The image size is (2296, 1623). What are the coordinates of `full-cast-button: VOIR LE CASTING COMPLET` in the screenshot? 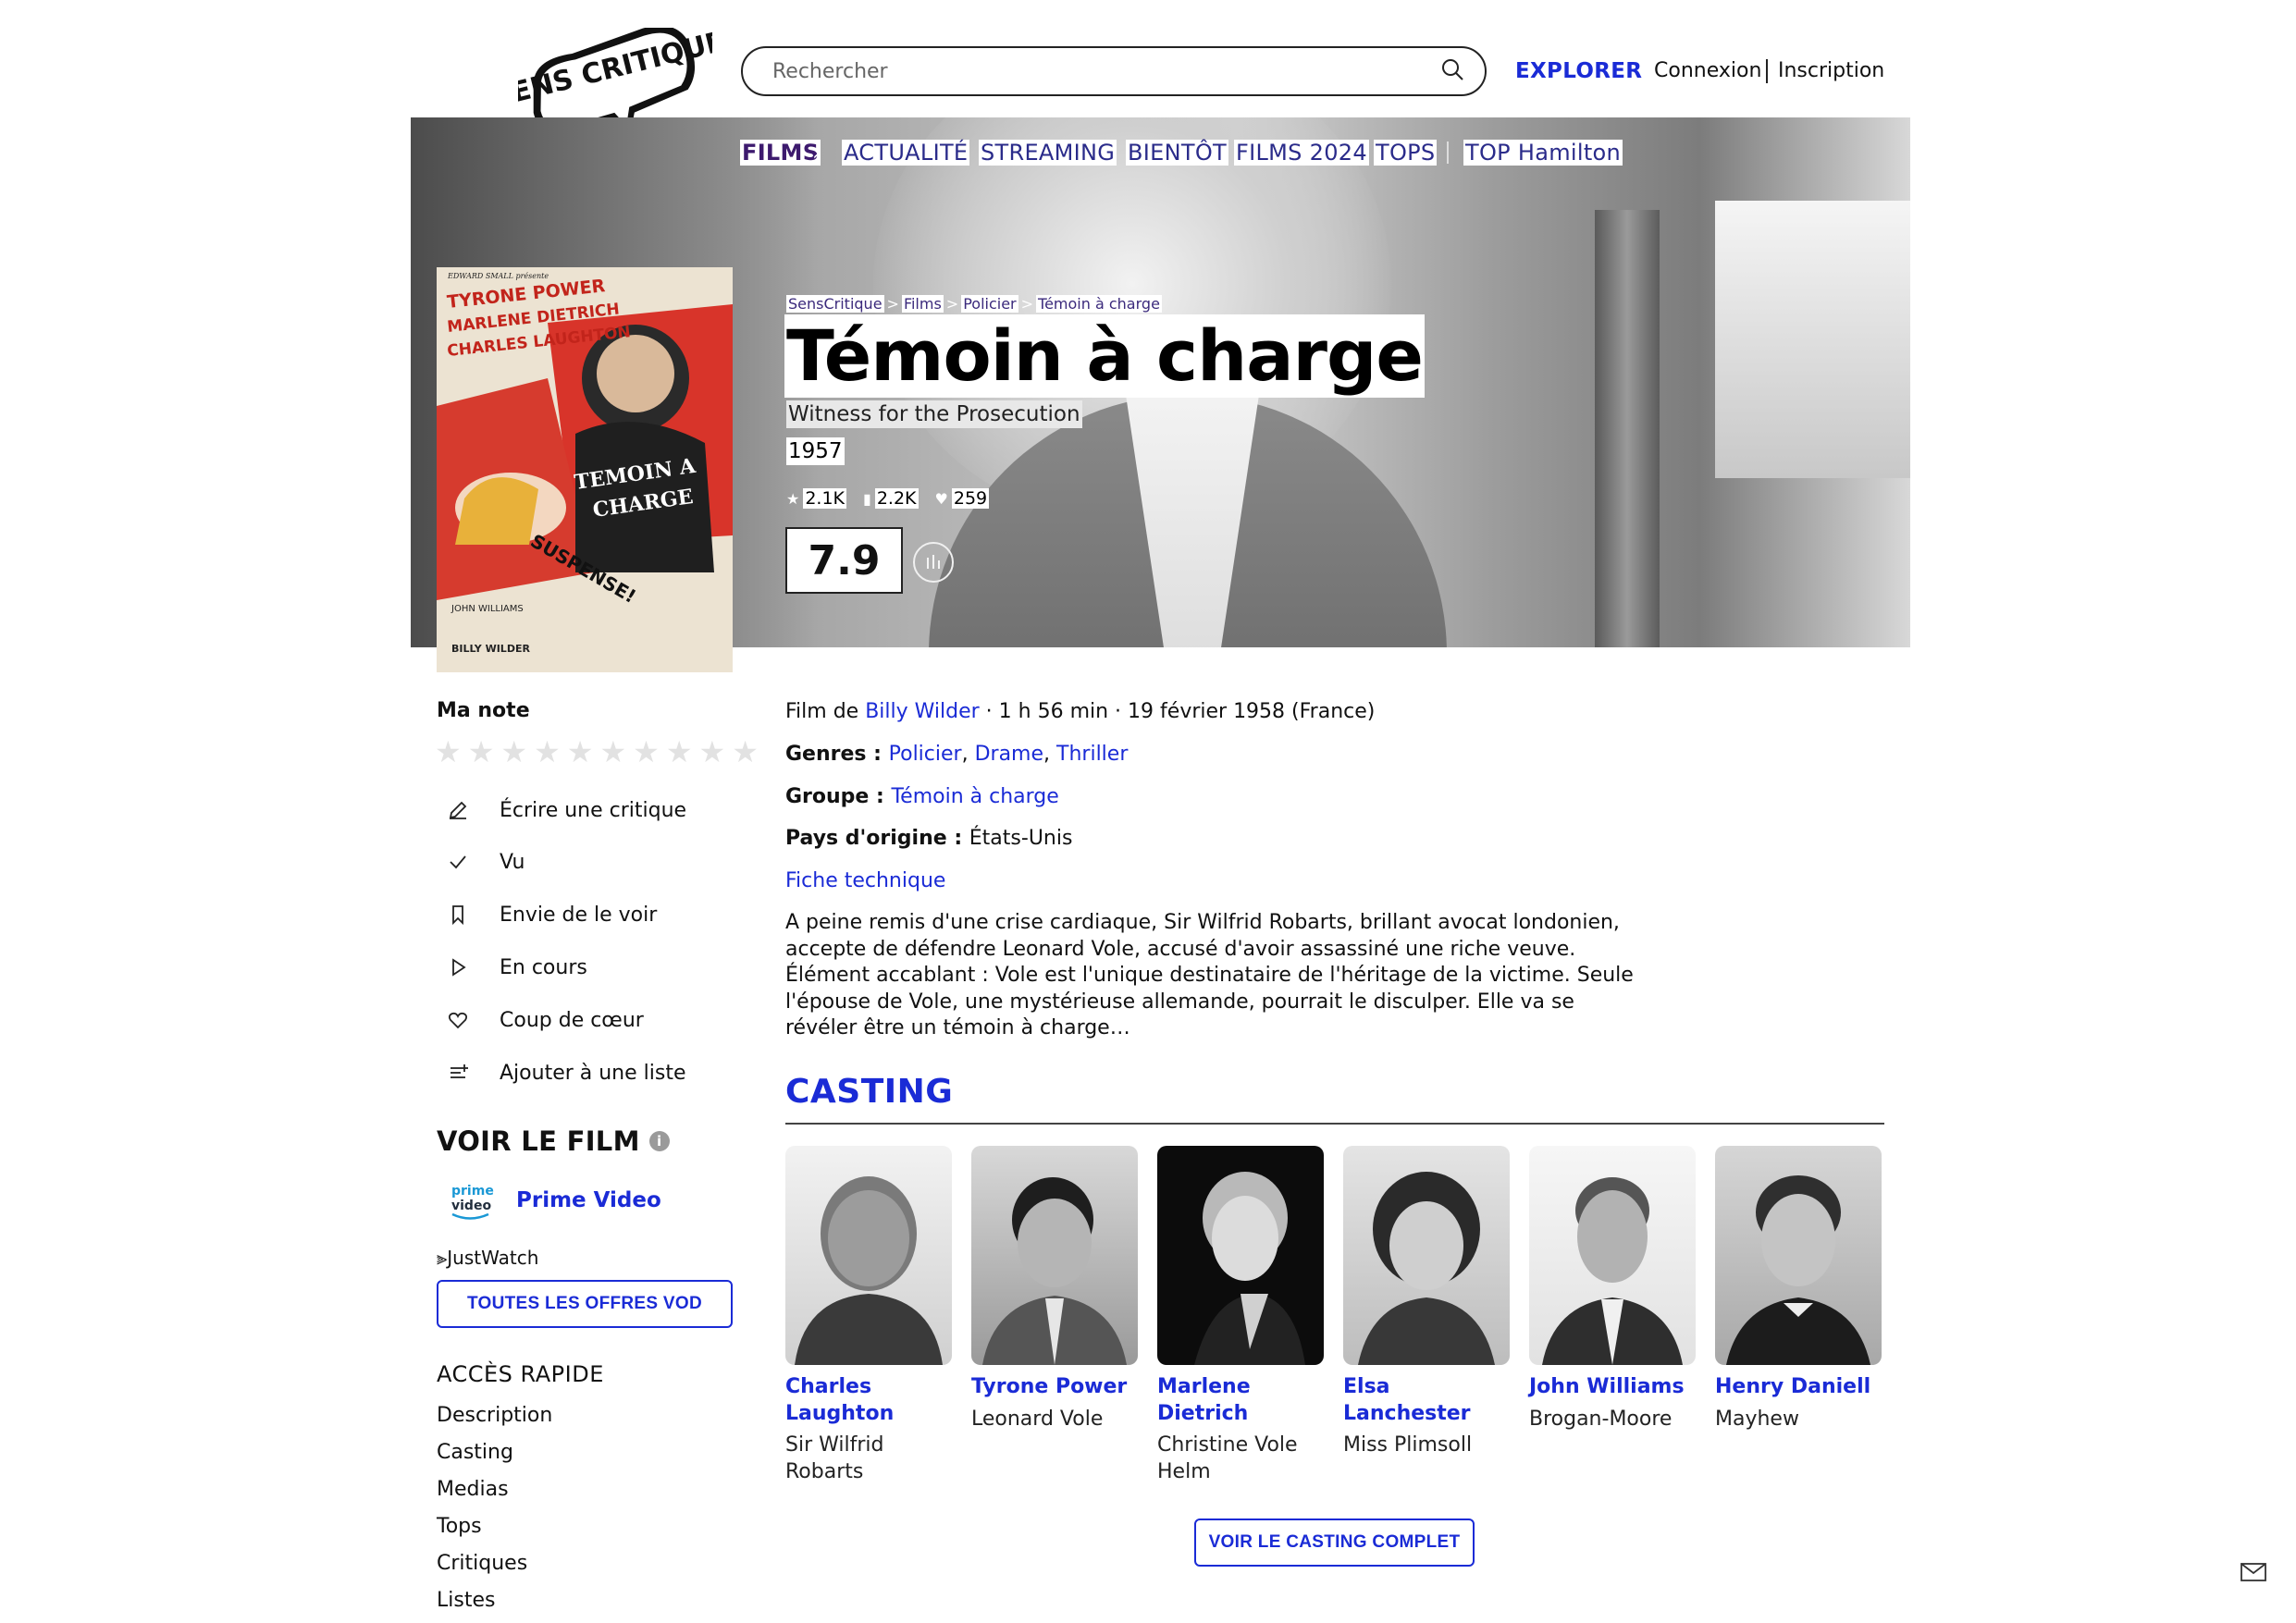 It's located at (1334, 1542).